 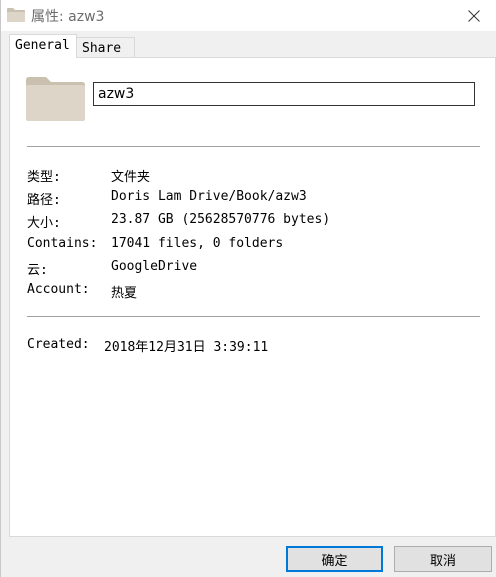 I want to click on close-button, so click(x=473, y=15).